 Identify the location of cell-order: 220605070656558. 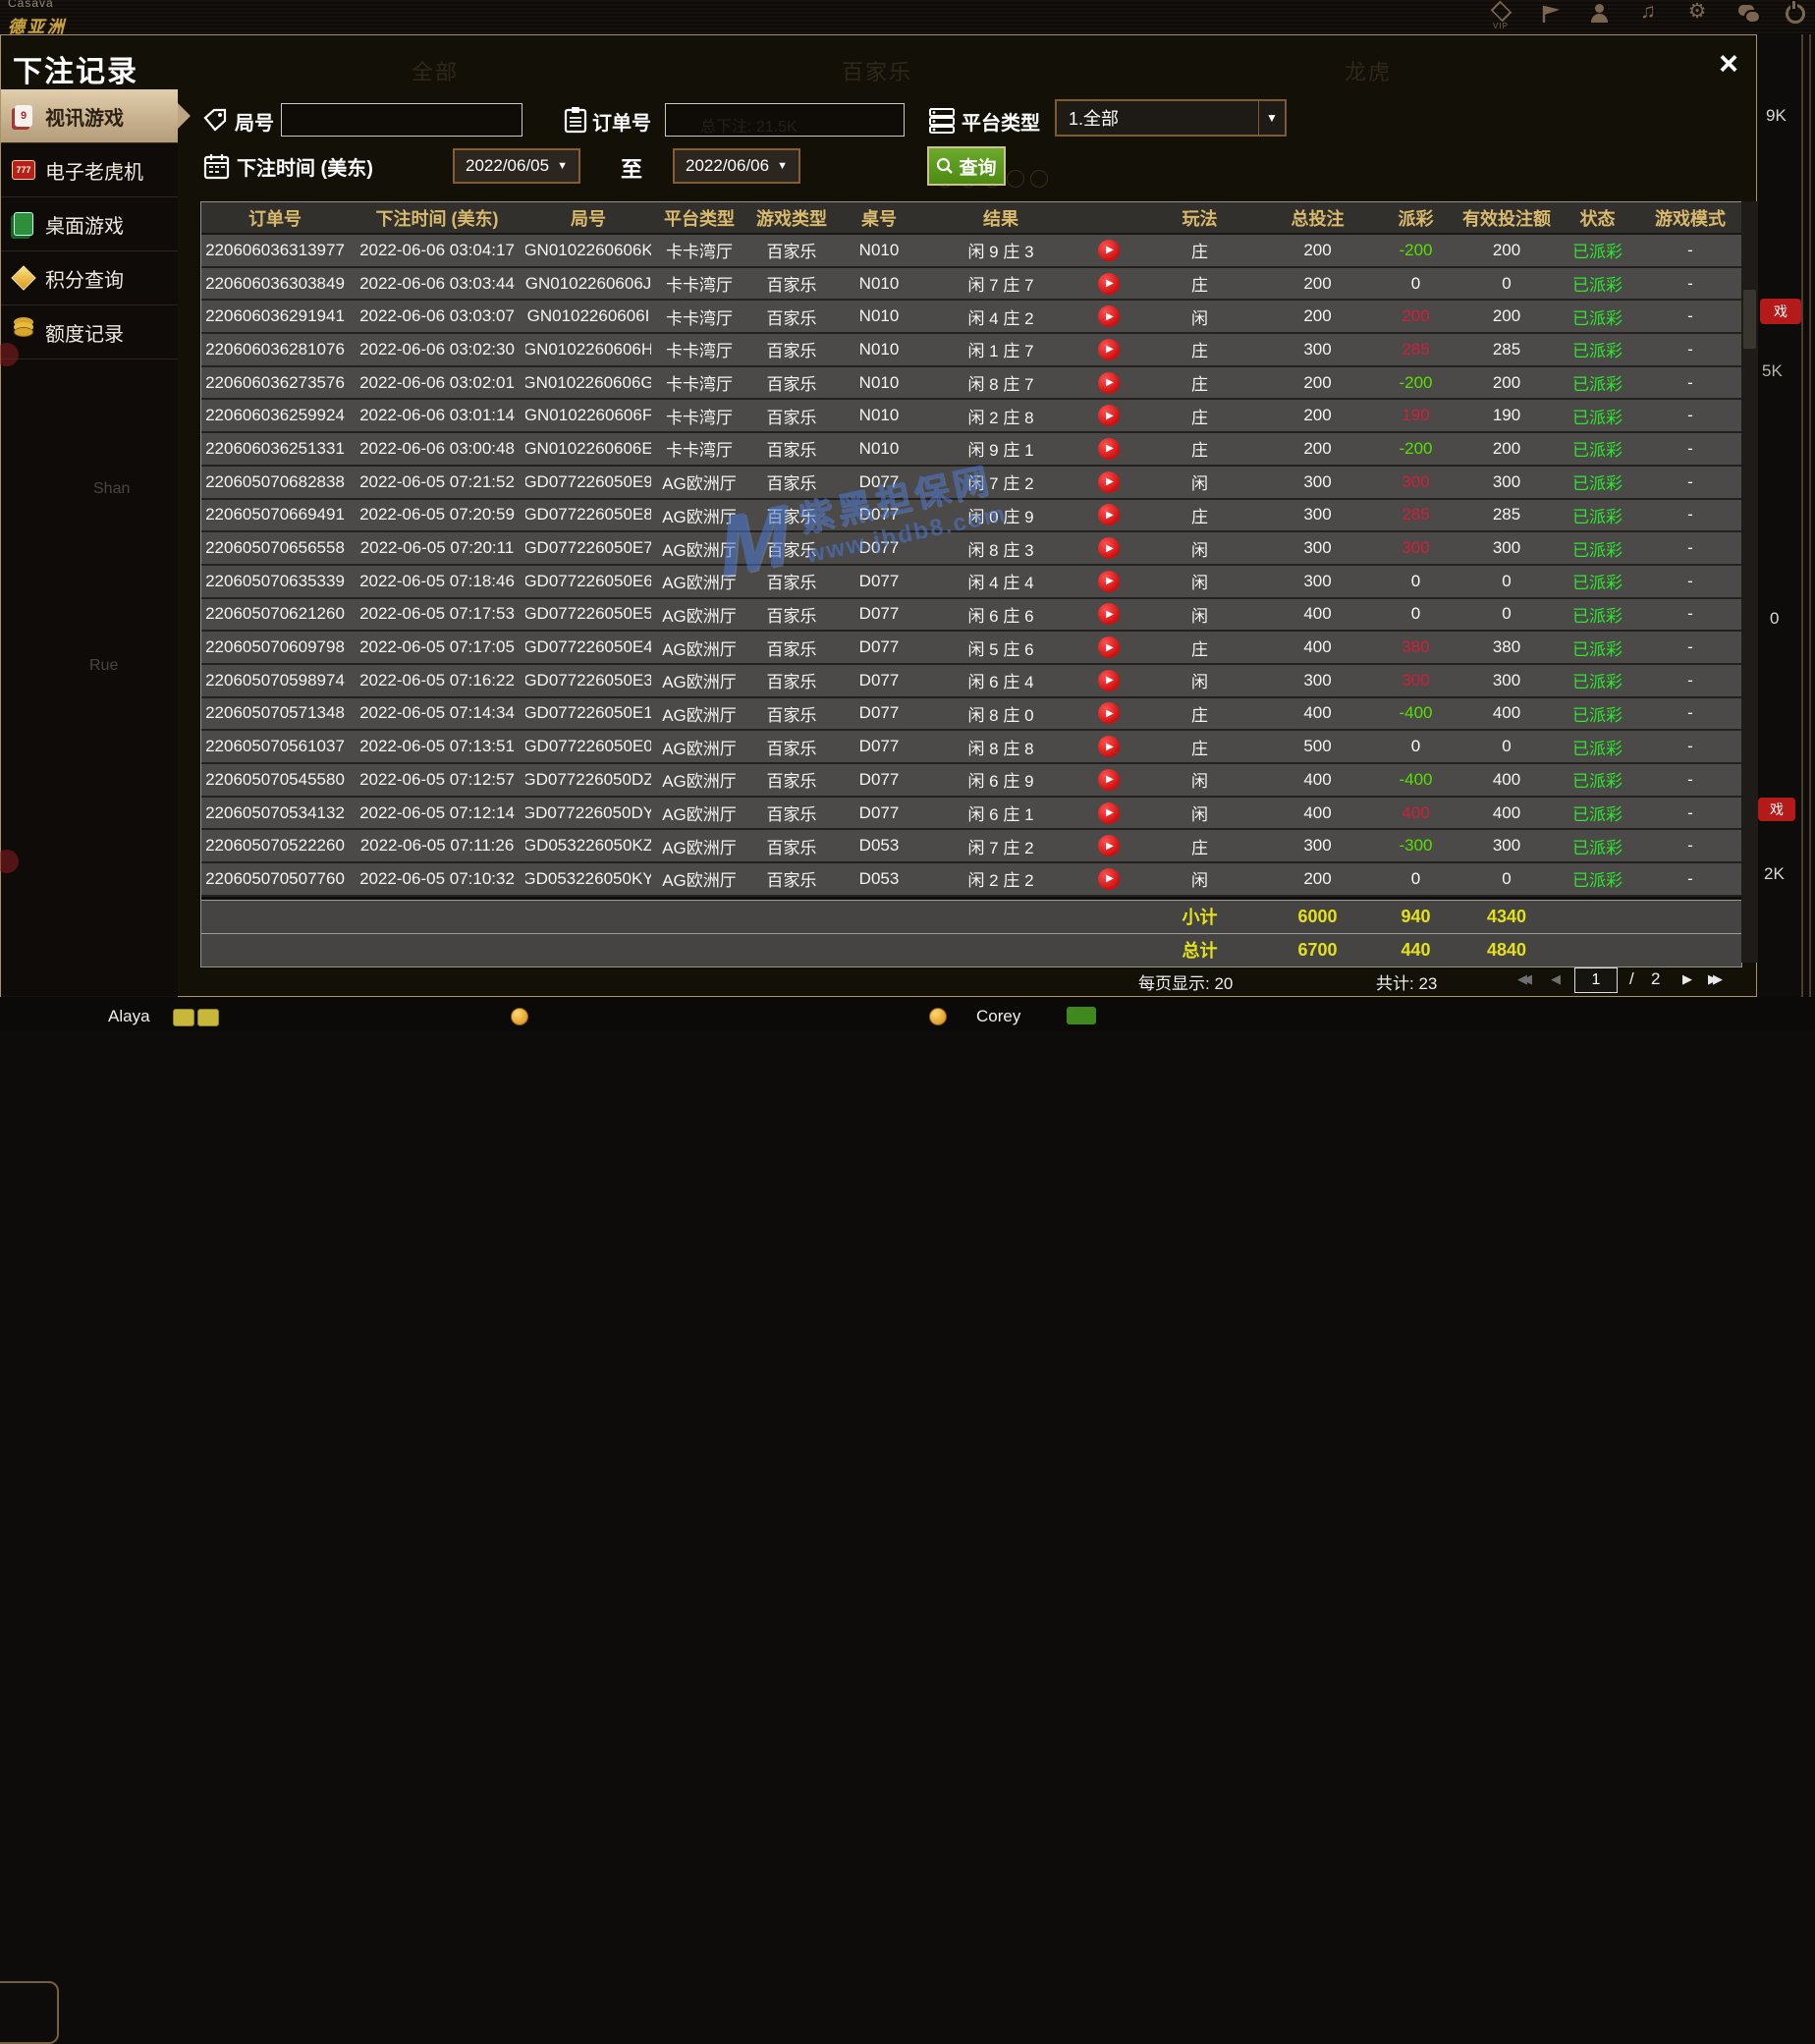
(275, 548).